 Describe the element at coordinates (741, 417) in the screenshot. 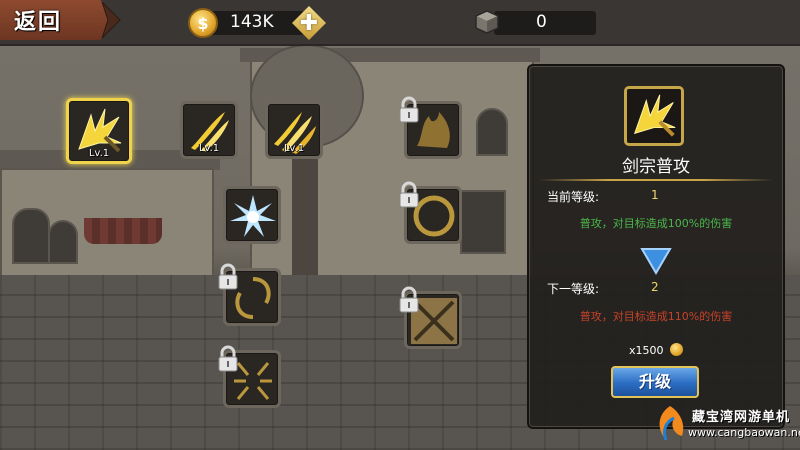

I see `watermark-name: 藏宝湾网游单机` at that location.